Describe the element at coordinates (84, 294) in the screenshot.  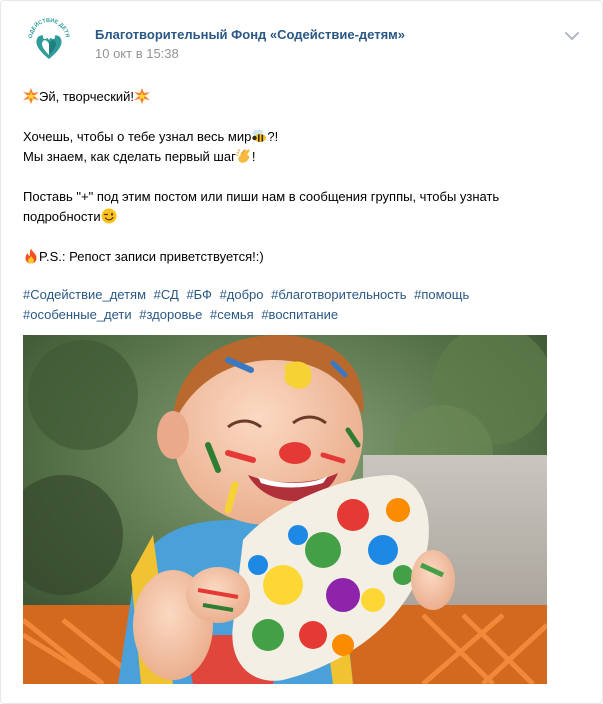
I see `hashtag-link: #Содействие_детям` at that location.